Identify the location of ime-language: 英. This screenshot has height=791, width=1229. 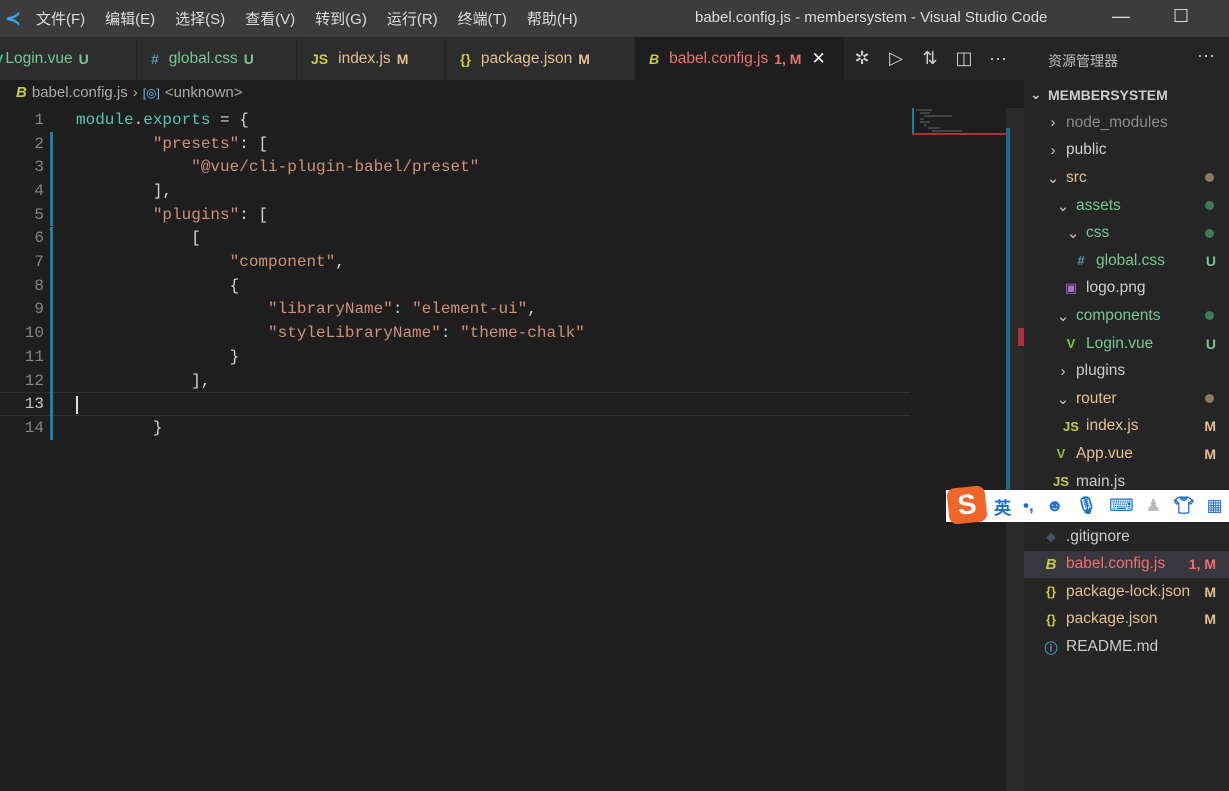
(1002, 506).